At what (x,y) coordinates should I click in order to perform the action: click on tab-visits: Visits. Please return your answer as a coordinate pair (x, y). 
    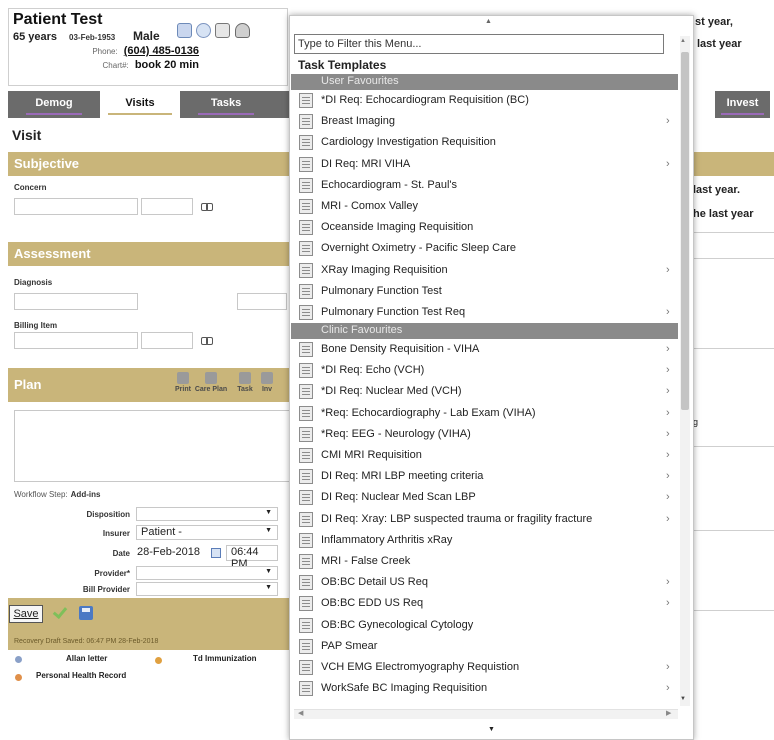
    Looking at the image, I should click on (140, 104).